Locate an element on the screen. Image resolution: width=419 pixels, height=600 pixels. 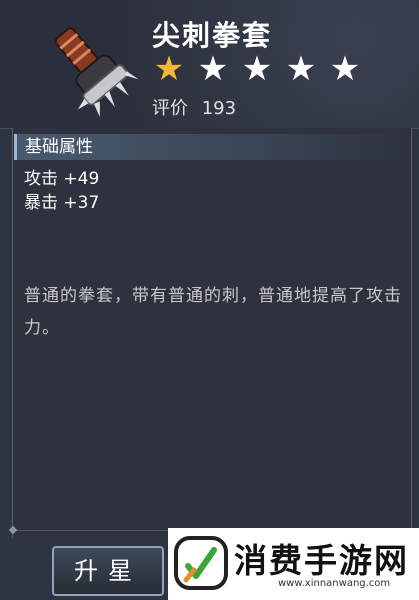
item-description: 普通的拳套，带有普通的刺，普通地提高了攻击力。 is located at coordinates (213, 312).